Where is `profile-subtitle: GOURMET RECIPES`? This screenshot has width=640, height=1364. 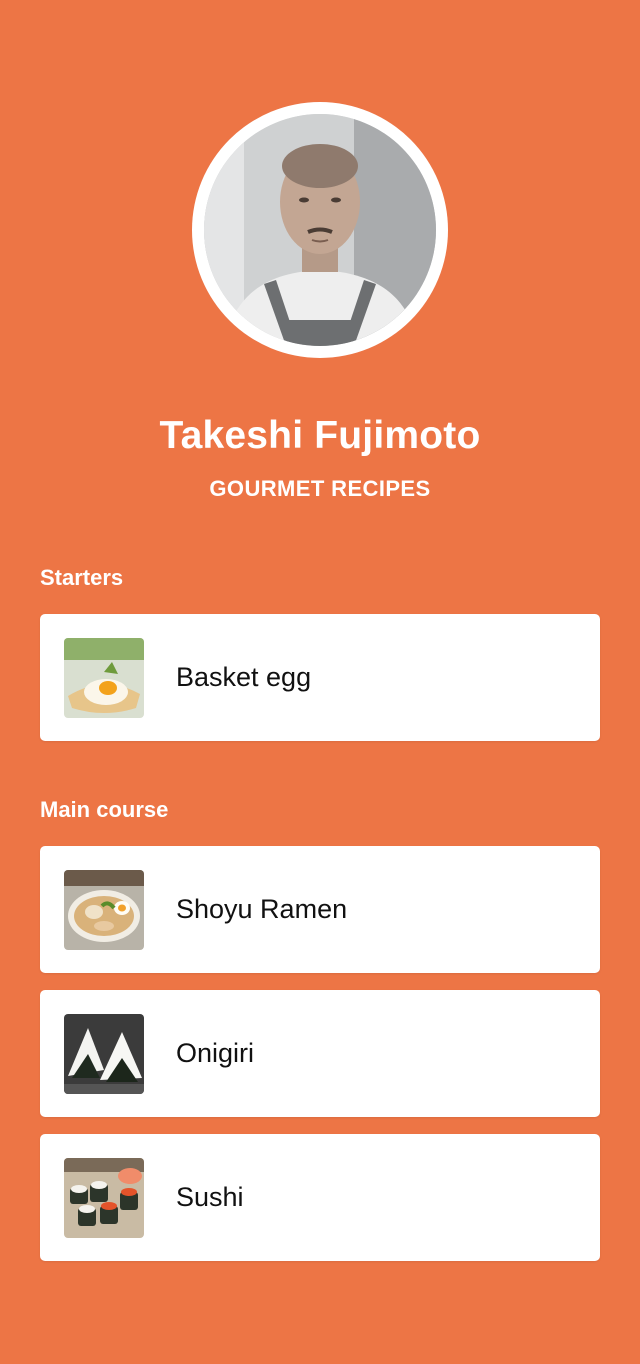
profile-subtitle: GOURMET RECIPES is located at coordinates (320, 488).